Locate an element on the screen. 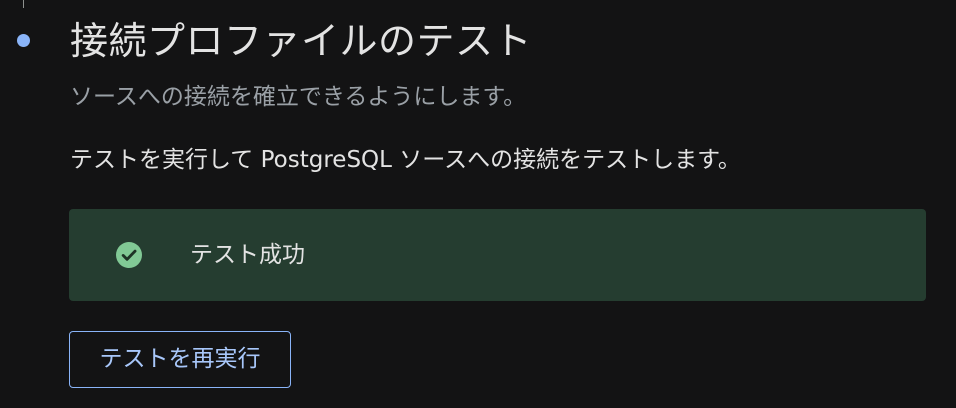 The height and width of the screenshot is (408, 956). test-result-message: テスト成功 is located at coordinates (247, 255).